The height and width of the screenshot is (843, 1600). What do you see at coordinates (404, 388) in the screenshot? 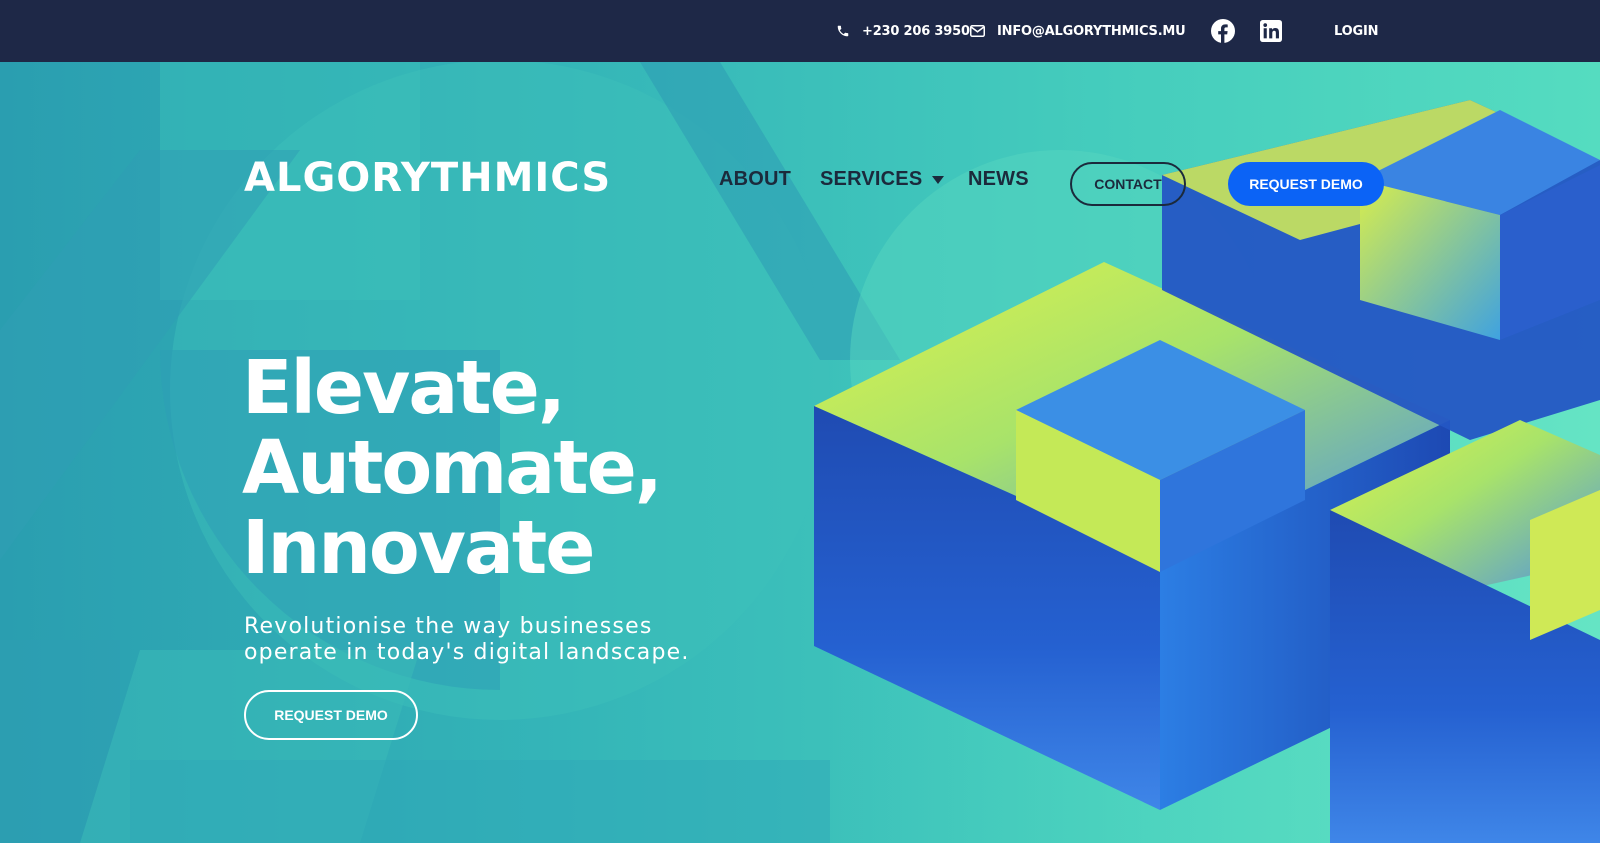
I see `headline-line-1: Elevate,` at bounding box center [404, 388].